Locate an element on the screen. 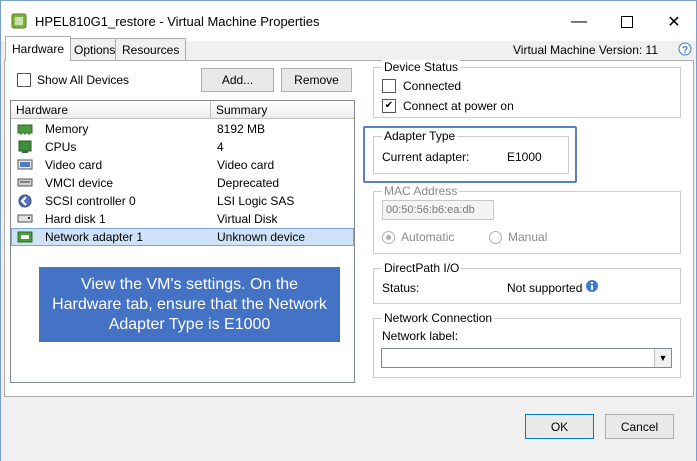 Image resolution: width=697 pixels, height=461 pixels. adapter-type-highlight is located at coordinates (470, 154).